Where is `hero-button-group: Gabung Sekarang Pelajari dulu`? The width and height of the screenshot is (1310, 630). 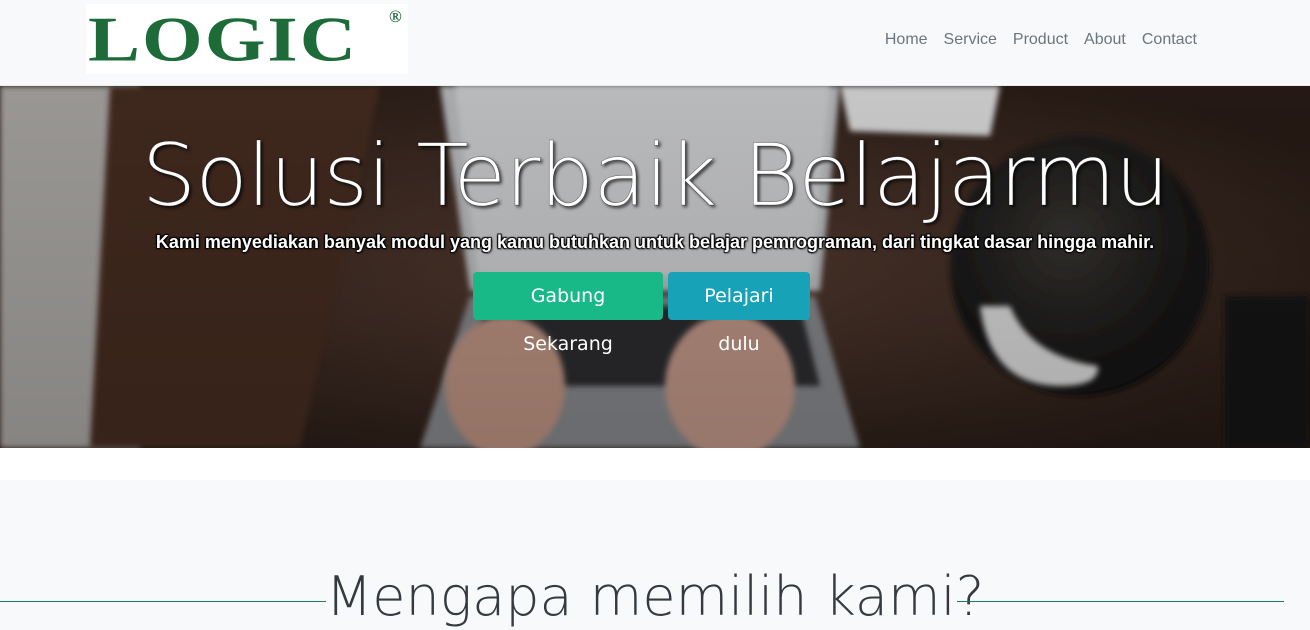 hero-button-group: Gabung Sekarang Pelajari dulu is located at coordinates (641, 313).